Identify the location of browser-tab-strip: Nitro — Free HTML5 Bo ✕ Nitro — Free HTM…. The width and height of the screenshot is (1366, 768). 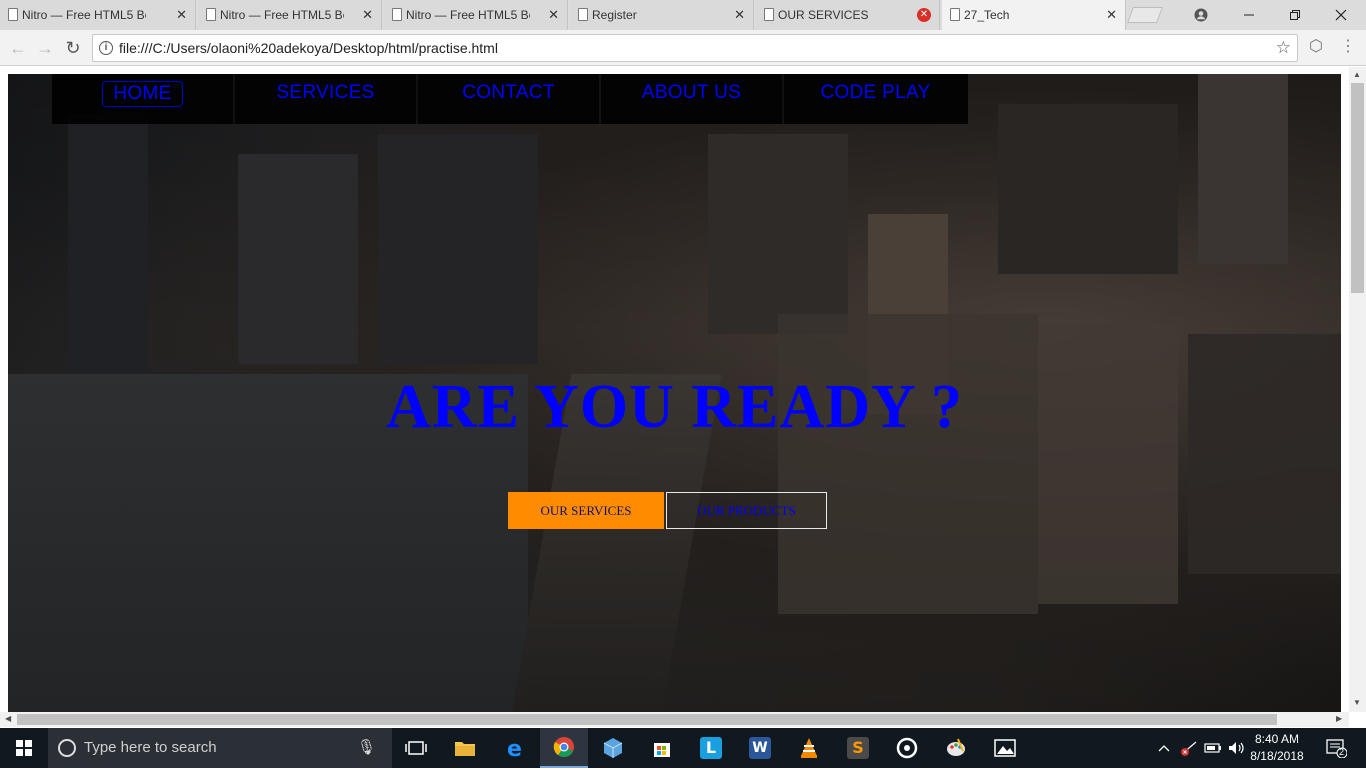
(683, 15).